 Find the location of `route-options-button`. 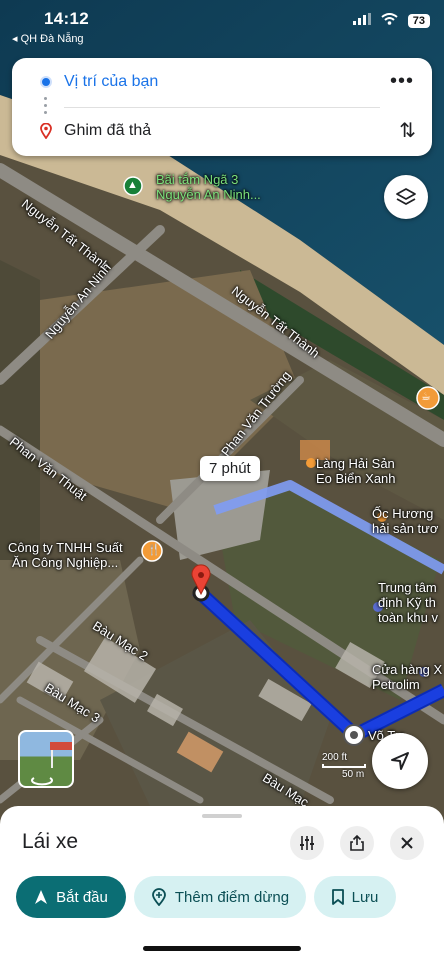

route-options-button is located at coordinates (307, 843).